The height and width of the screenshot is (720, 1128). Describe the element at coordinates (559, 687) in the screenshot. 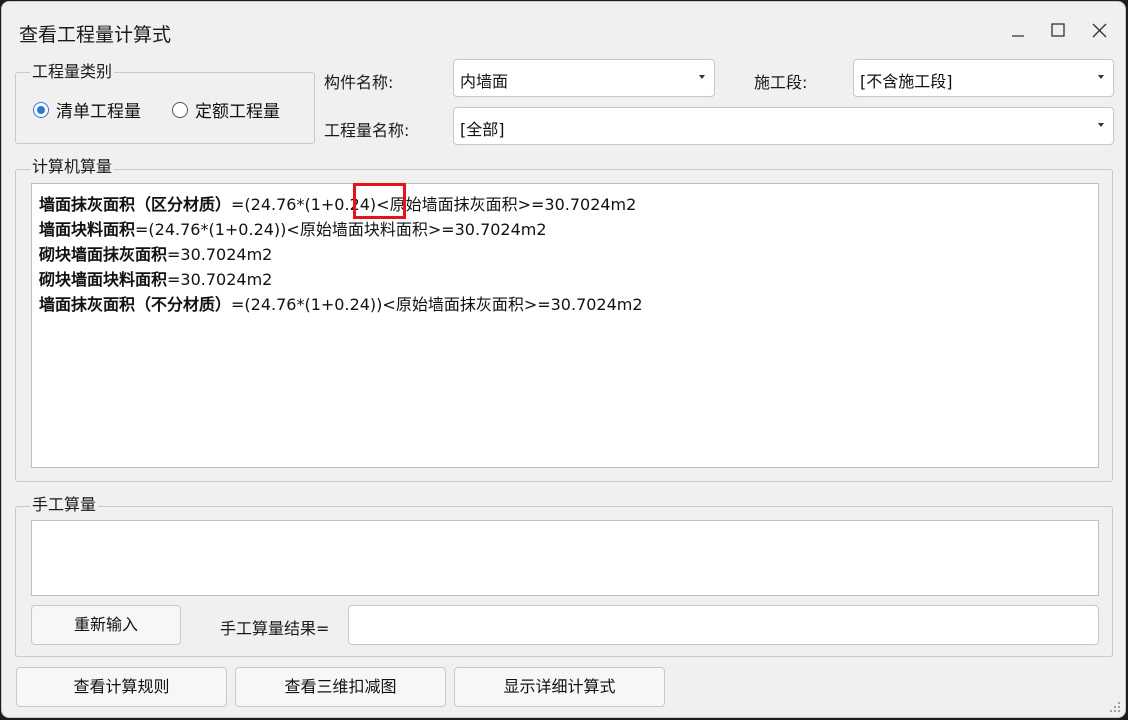

I see `show-detail-formula-button: 显示详细计算式` at that location.